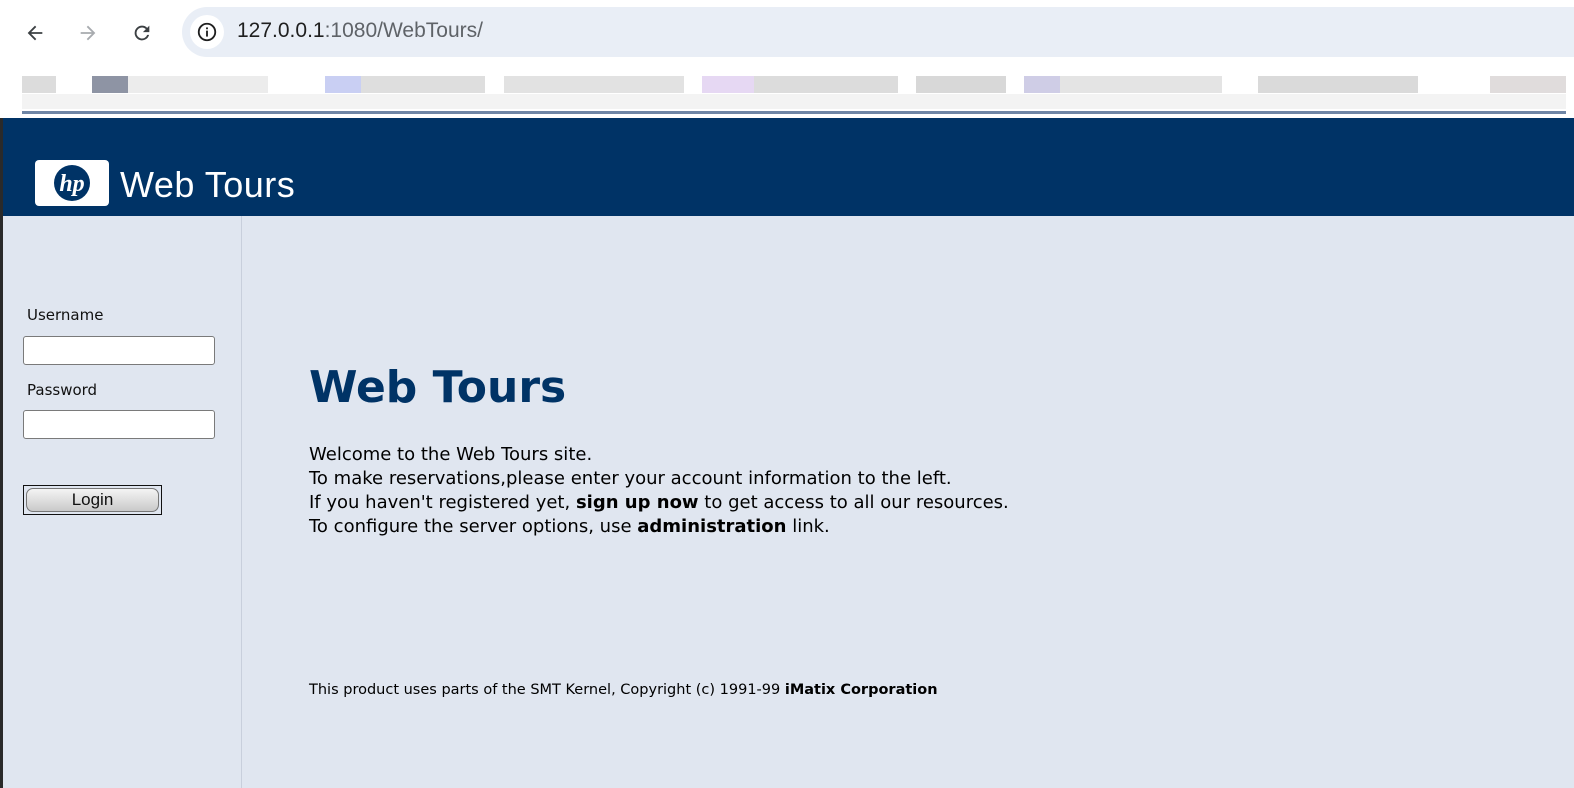  I want to click on info-icon, so click(207, 32).